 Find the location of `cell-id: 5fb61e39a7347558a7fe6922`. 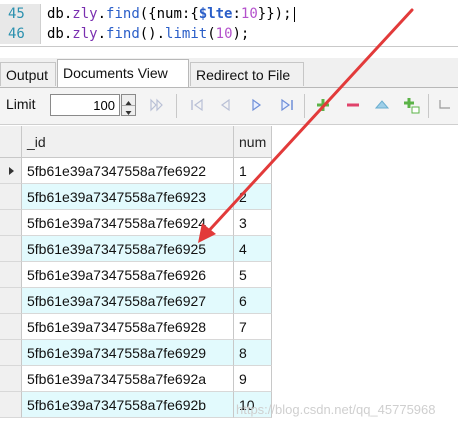

cell-id: 5fb61e39a7347558a7fe6922 is located at coordinates (128, 171).